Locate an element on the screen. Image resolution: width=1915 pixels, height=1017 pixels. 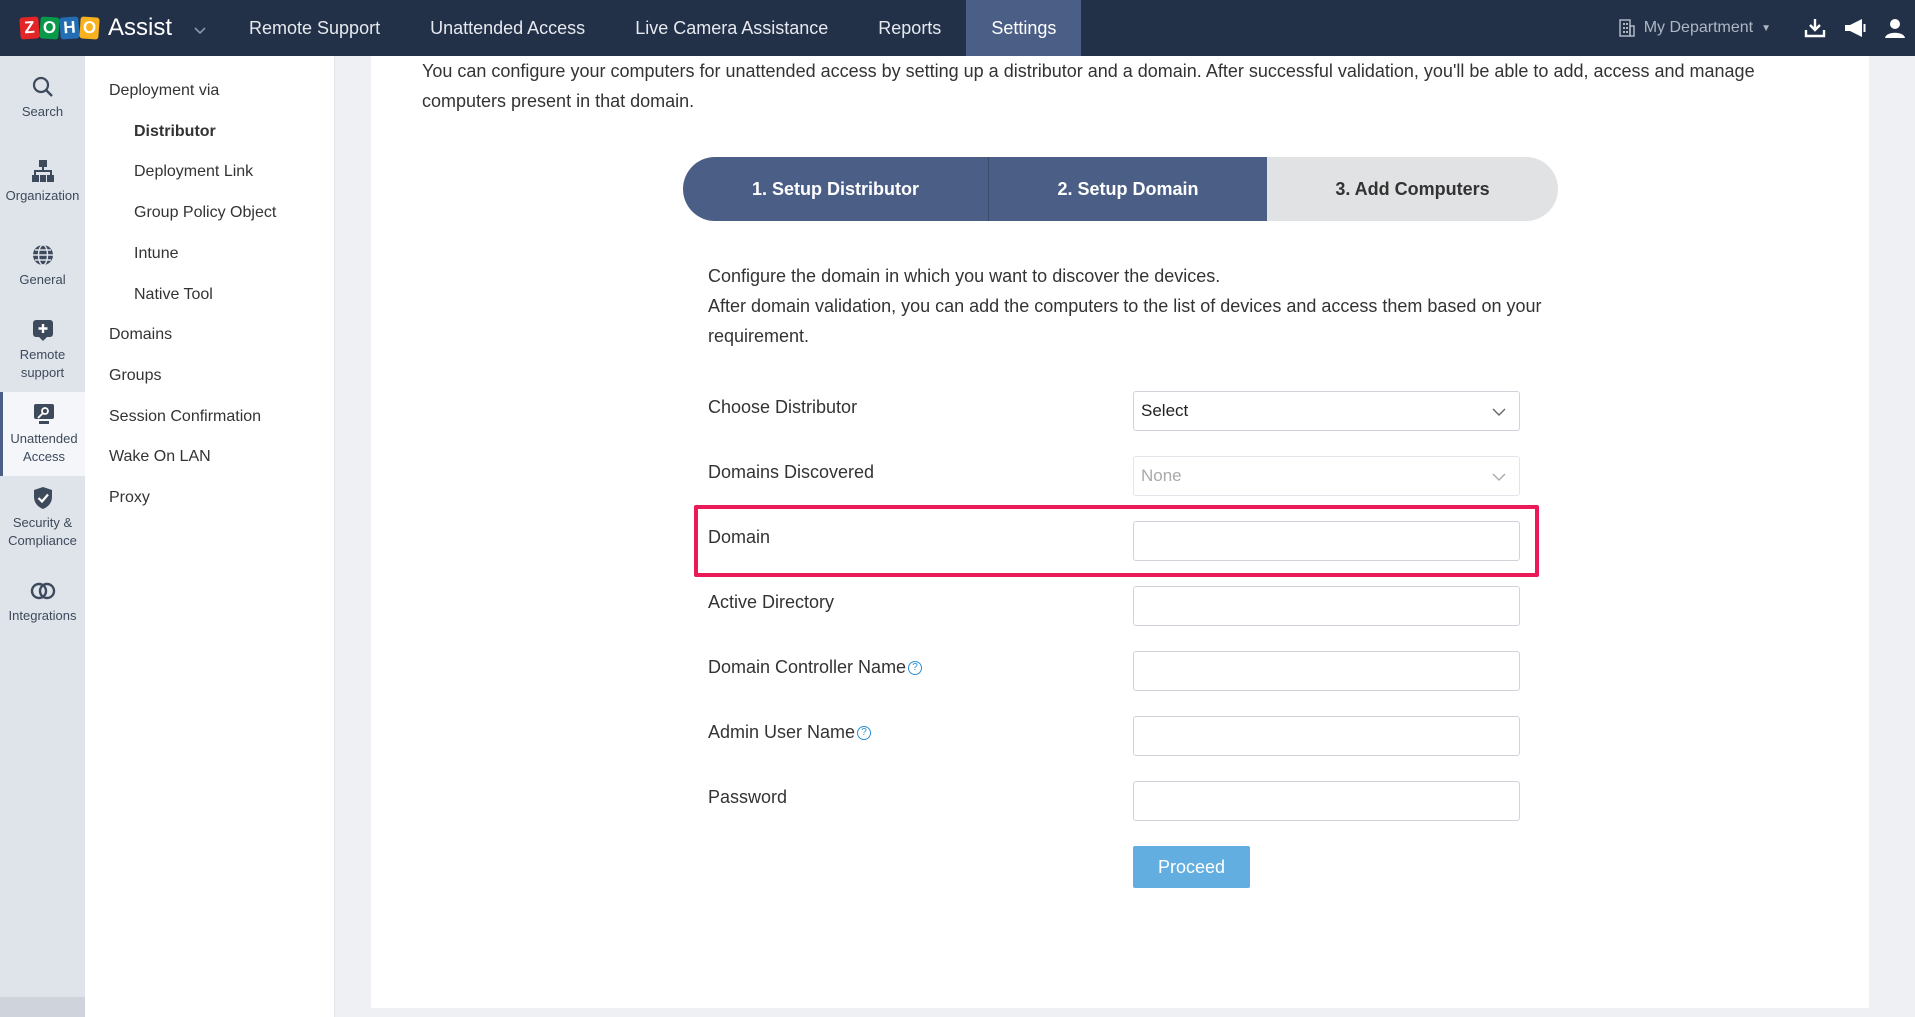
admin-user-field is located at coordinates (1326, 736).